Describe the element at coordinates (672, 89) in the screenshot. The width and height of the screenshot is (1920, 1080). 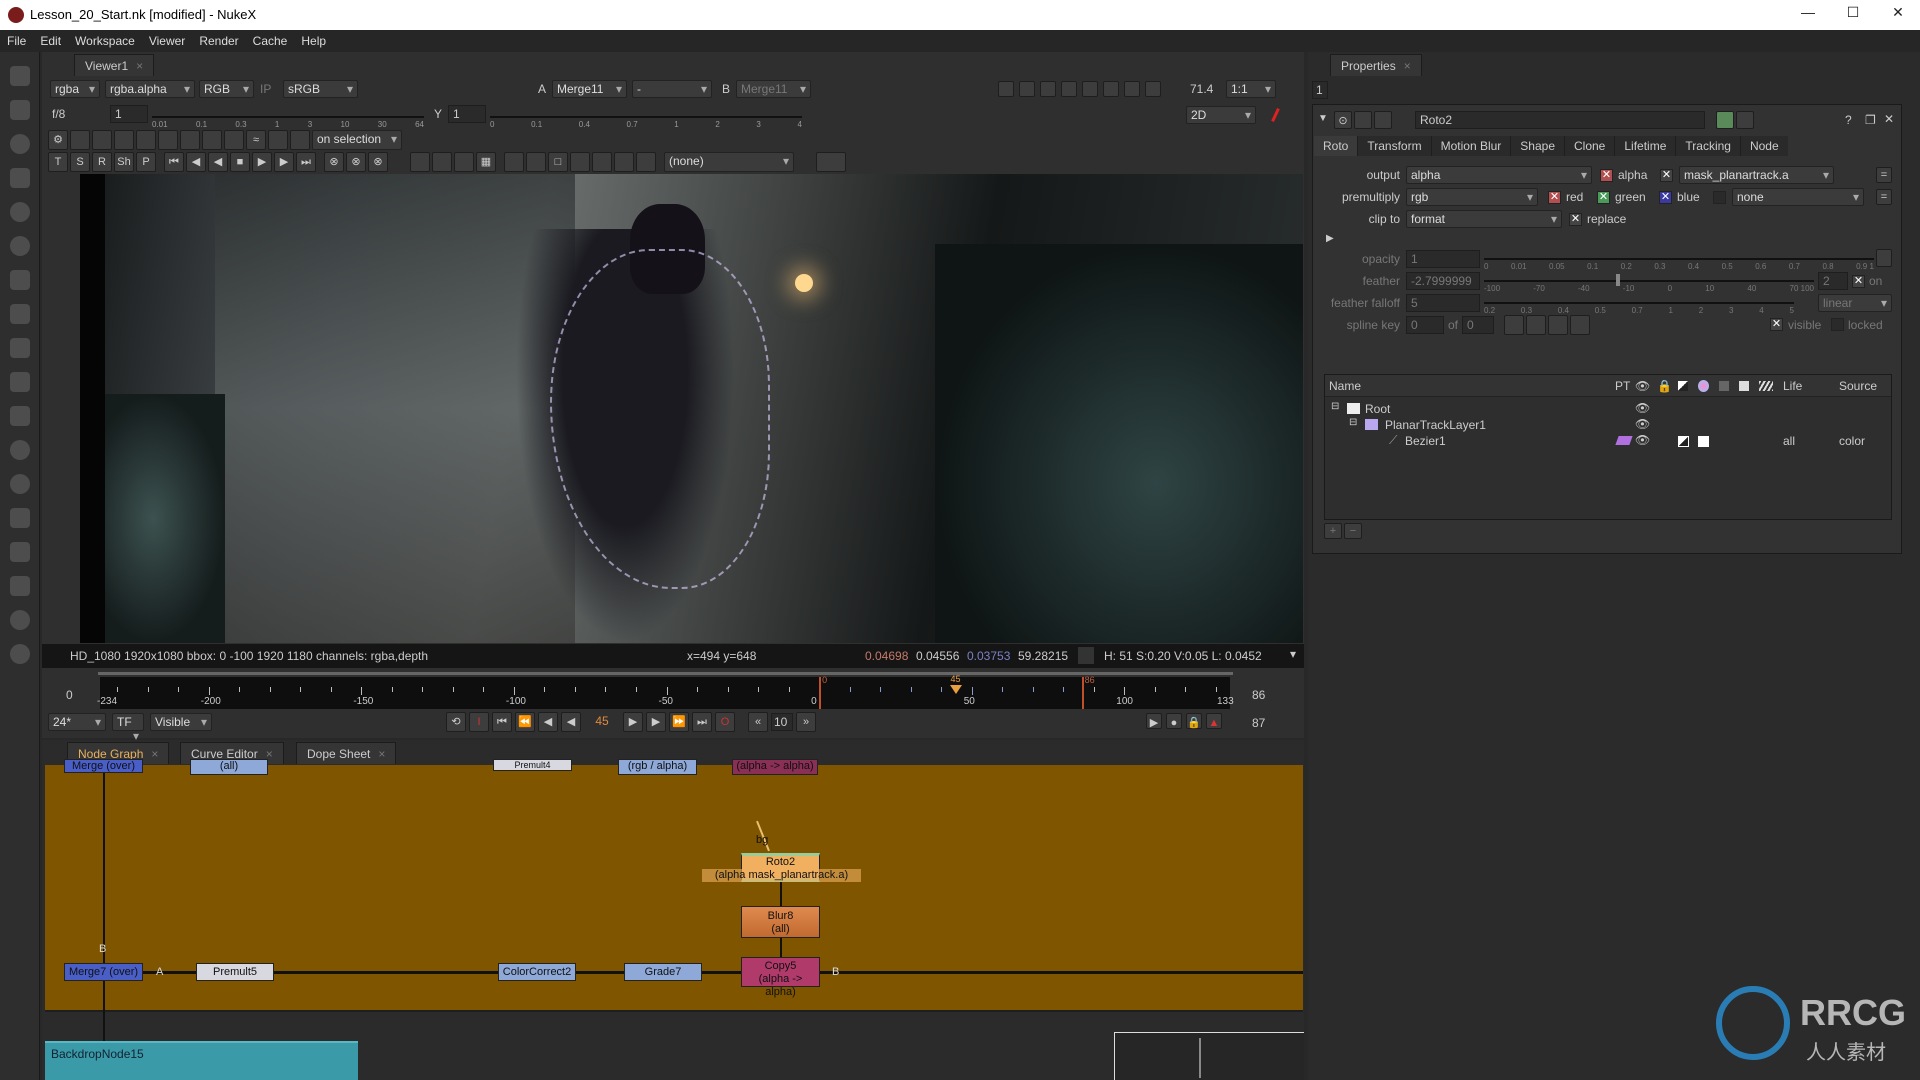
I see `wipe-mode-dropdown: -` at that location.